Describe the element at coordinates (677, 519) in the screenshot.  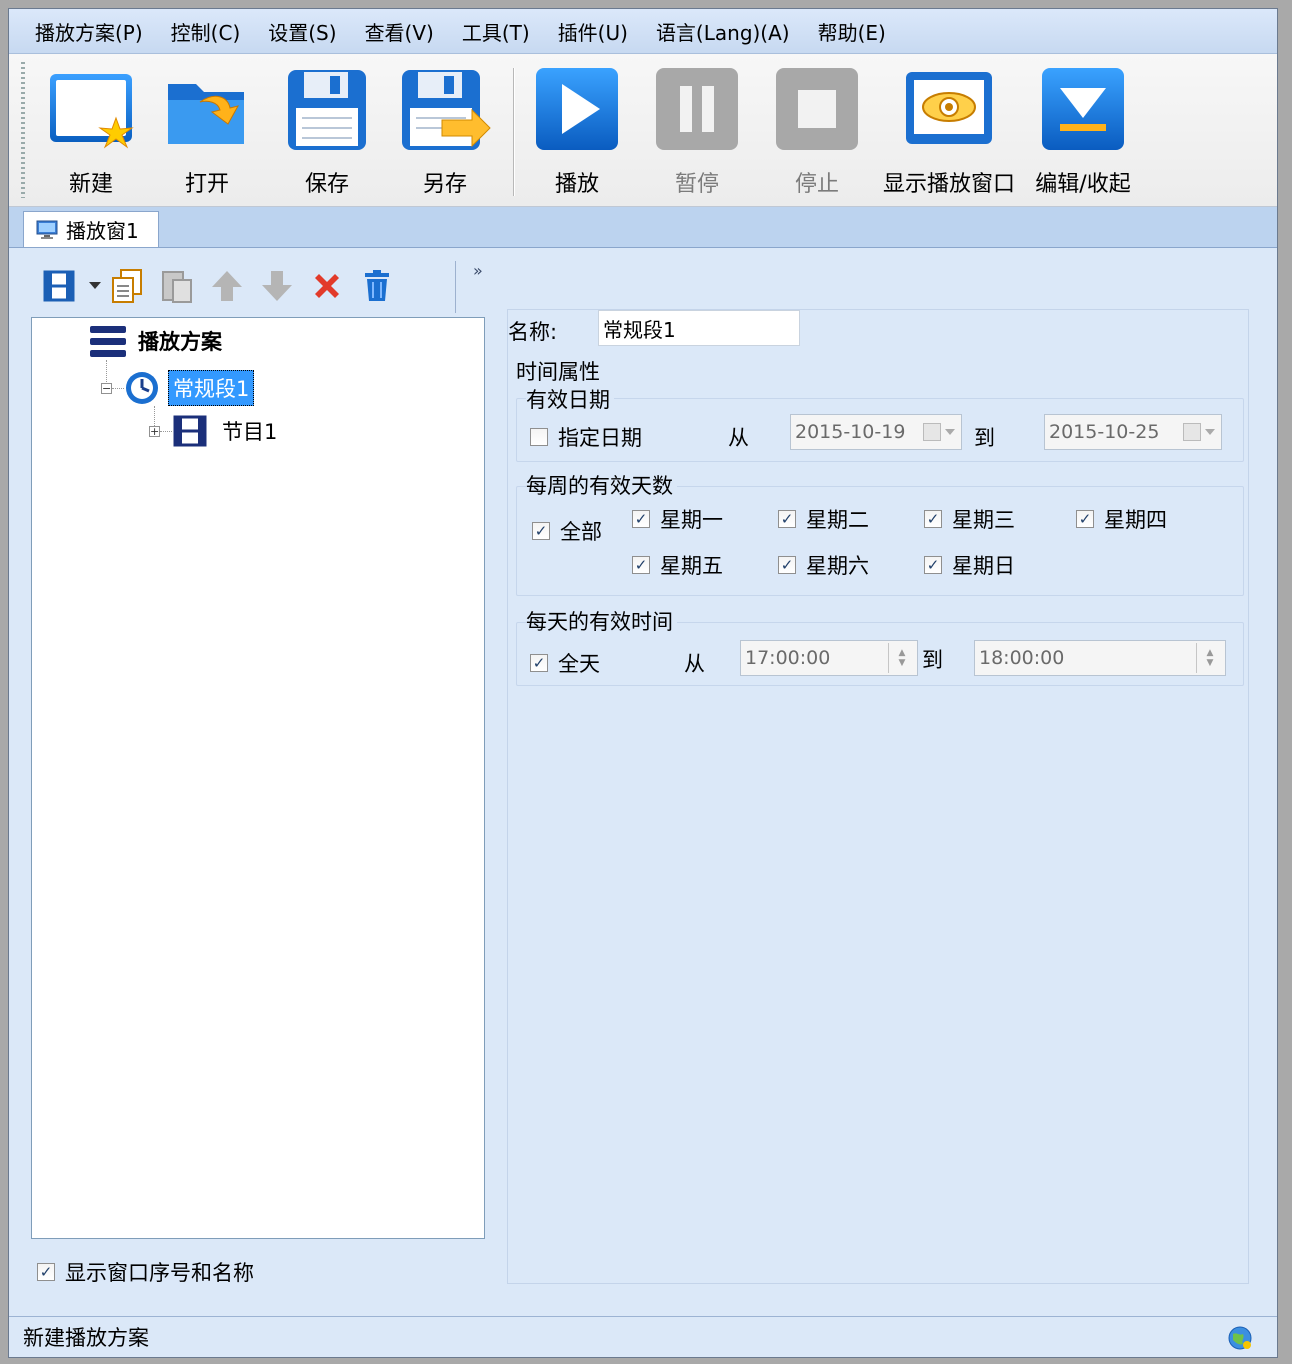
I see `weekday-monday-option: ✓ 星期一` at that location.